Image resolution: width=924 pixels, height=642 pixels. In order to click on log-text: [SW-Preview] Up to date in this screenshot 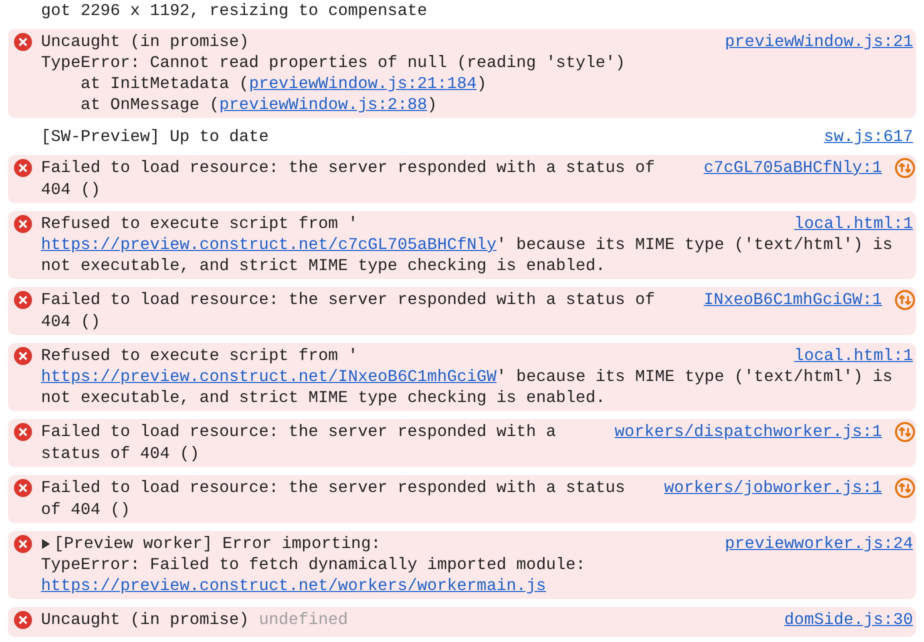, I will do `click(155, 136)`.